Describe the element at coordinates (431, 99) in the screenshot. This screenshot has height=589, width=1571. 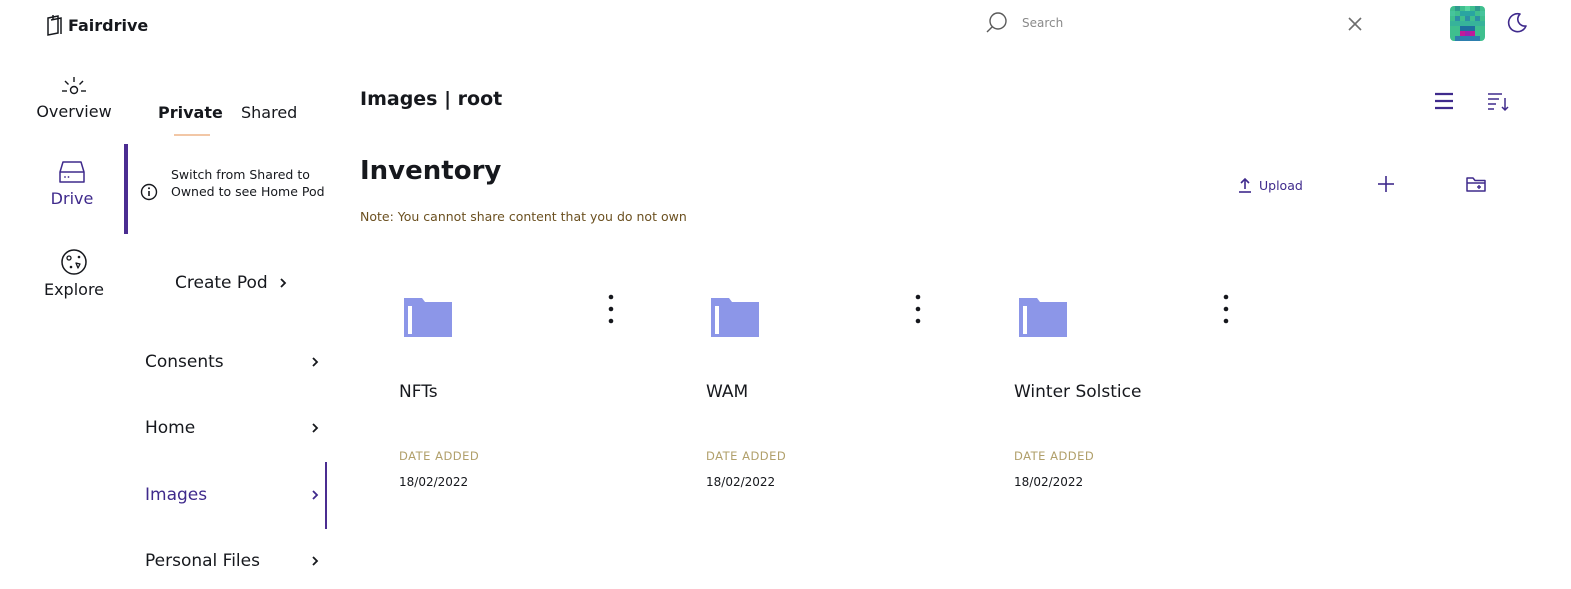
I see `breadcrumb: Images | root` at that location.